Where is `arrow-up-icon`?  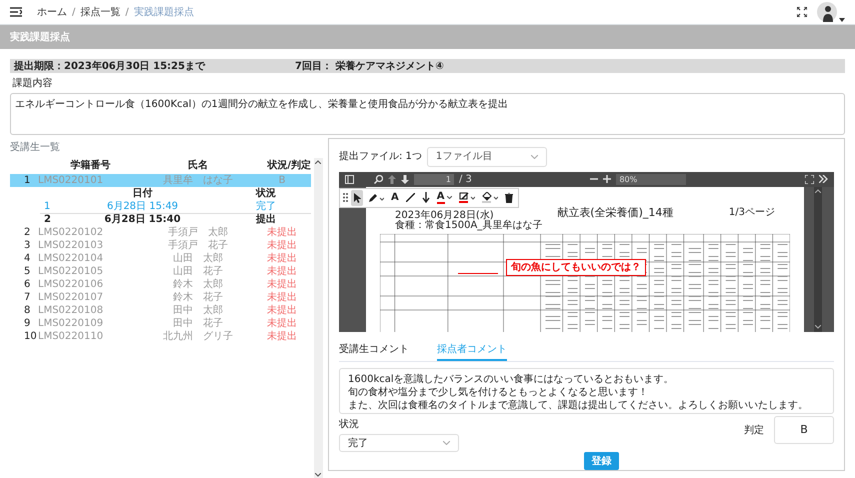 arrow-up-icon is located at coordinates (392, 179).